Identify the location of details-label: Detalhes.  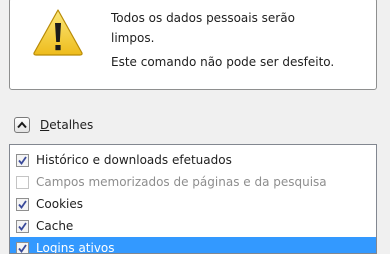
(66, 125).